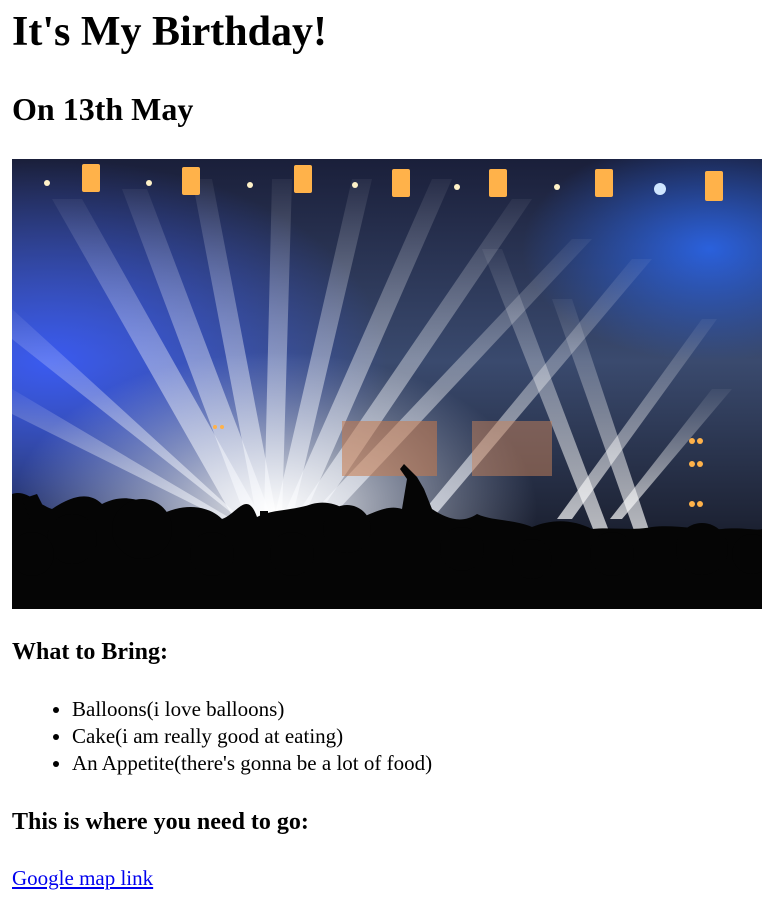 Image resolution: width=779 pixels, height=899 pixels. Describe the element at coordinates (90, 652) in the screenshot. I see `what-to-bring-heading: What to Bring:` at that location.